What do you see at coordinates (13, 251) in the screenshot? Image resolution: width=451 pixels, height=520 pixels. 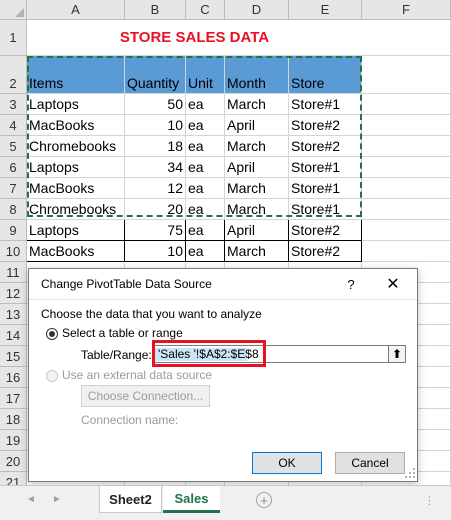 I see `row-header-10: 10` at bounding box center [13, 251].